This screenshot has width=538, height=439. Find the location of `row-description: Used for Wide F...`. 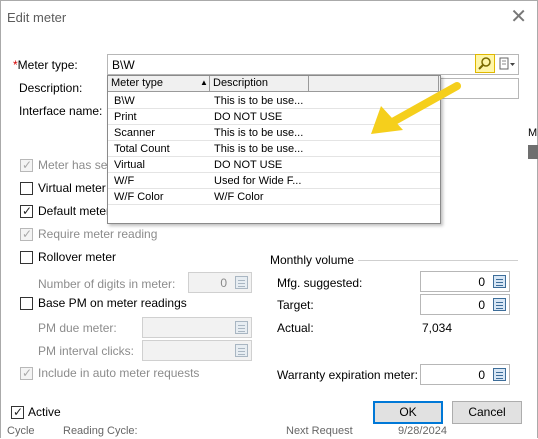

row-description: Used for Wide F... is located at coordinates (258, 181).